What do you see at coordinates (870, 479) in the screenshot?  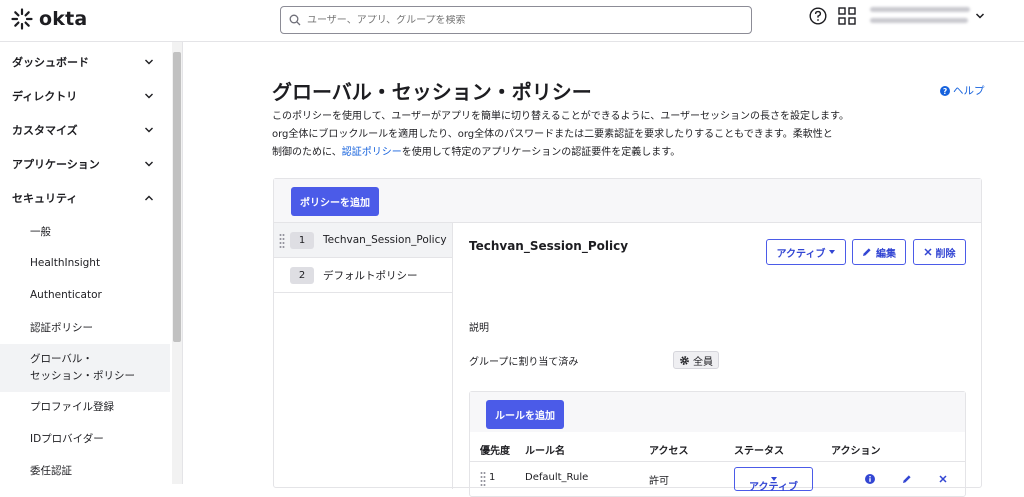 I see `info-icon` at bounding box center [870, 479].